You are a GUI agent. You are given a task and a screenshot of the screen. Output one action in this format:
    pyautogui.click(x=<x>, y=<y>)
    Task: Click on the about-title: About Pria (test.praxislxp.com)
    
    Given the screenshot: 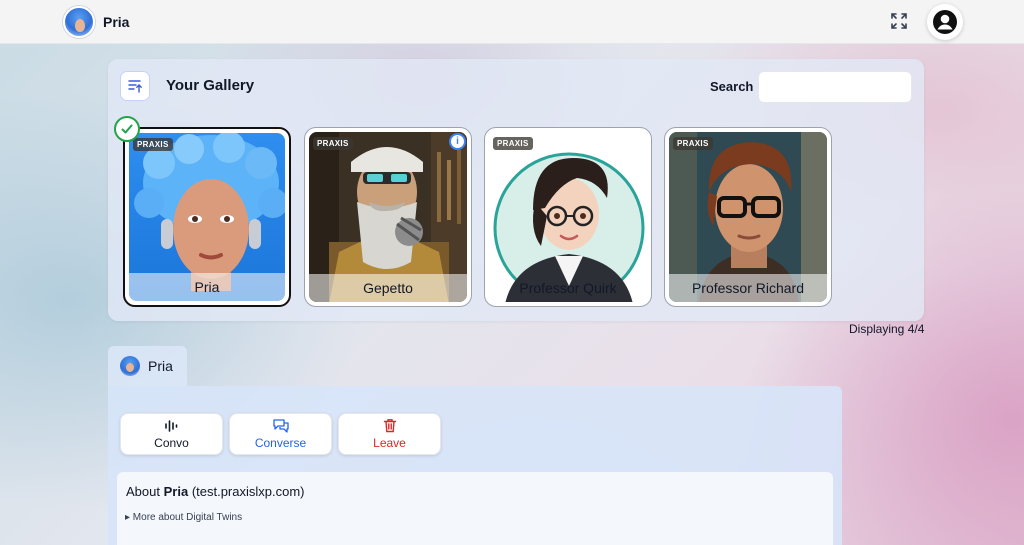 What is the action you would take?
    pyautogui.click(x=215, y=491)
    